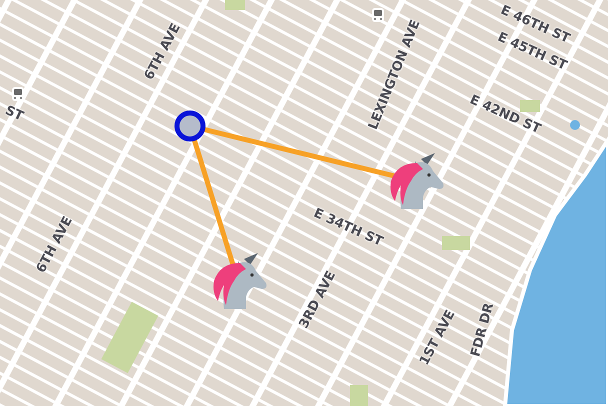 Image resolution: width=608 pixels, height=406 pixels. Describe the element at coordinates (505, 115) in the screenshot. I see `street-label: E 42ND ST` at that location.